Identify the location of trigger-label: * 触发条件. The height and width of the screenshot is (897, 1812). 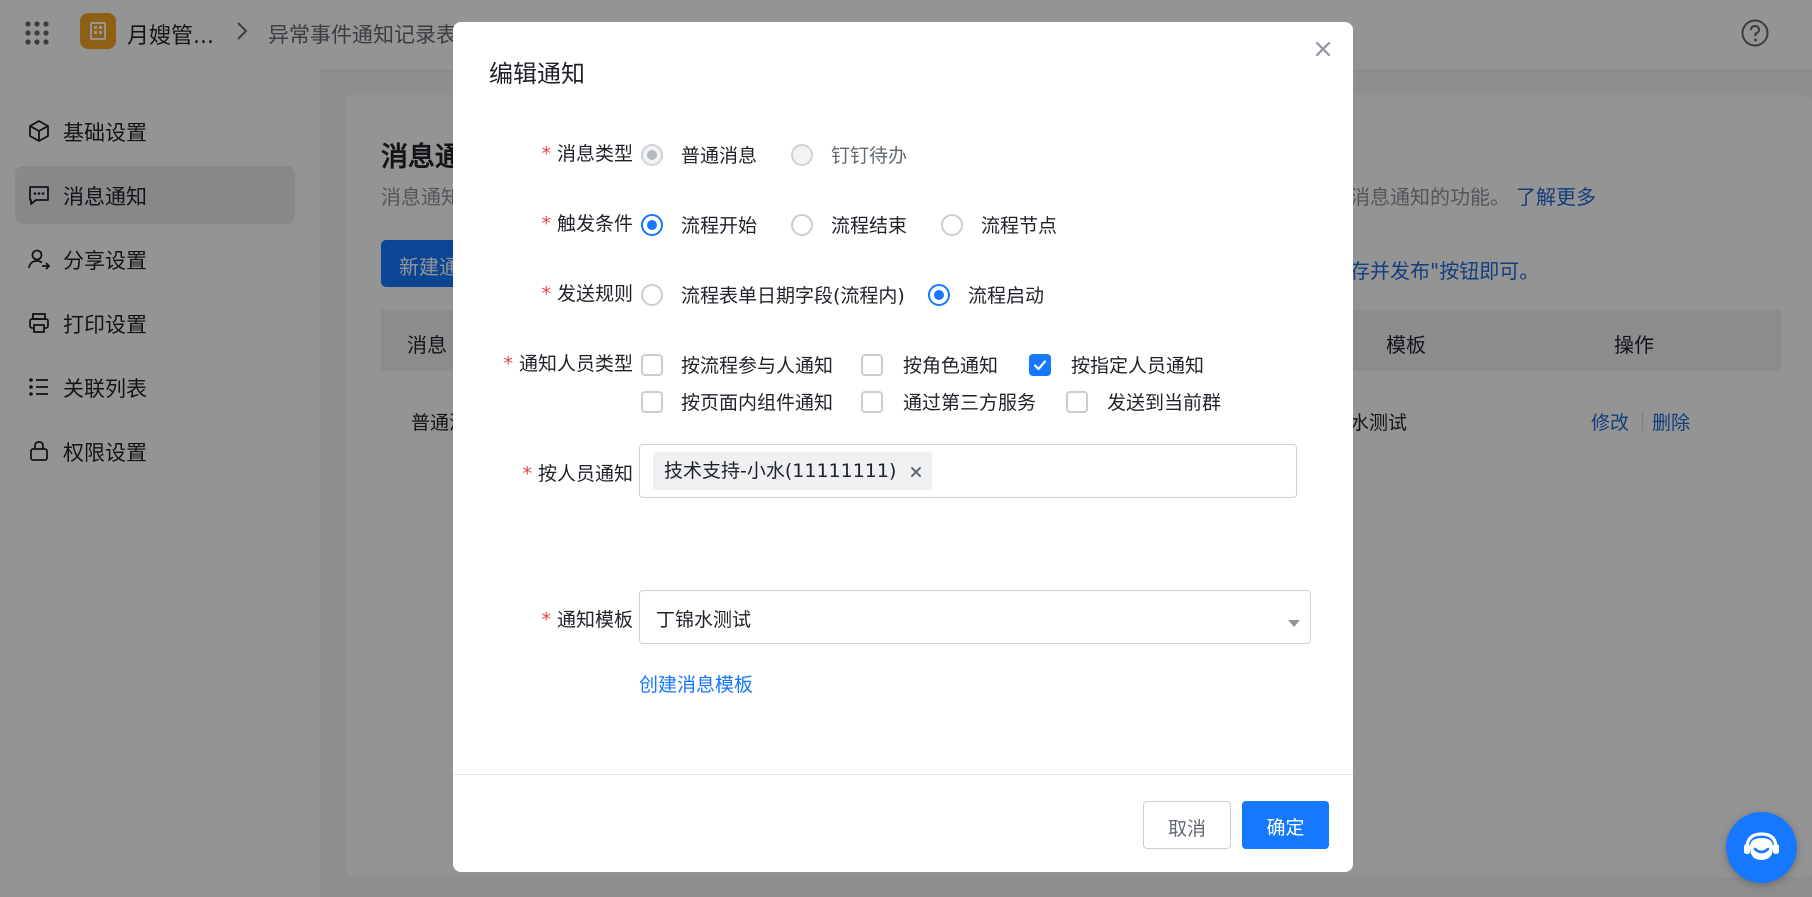
(543, 222).